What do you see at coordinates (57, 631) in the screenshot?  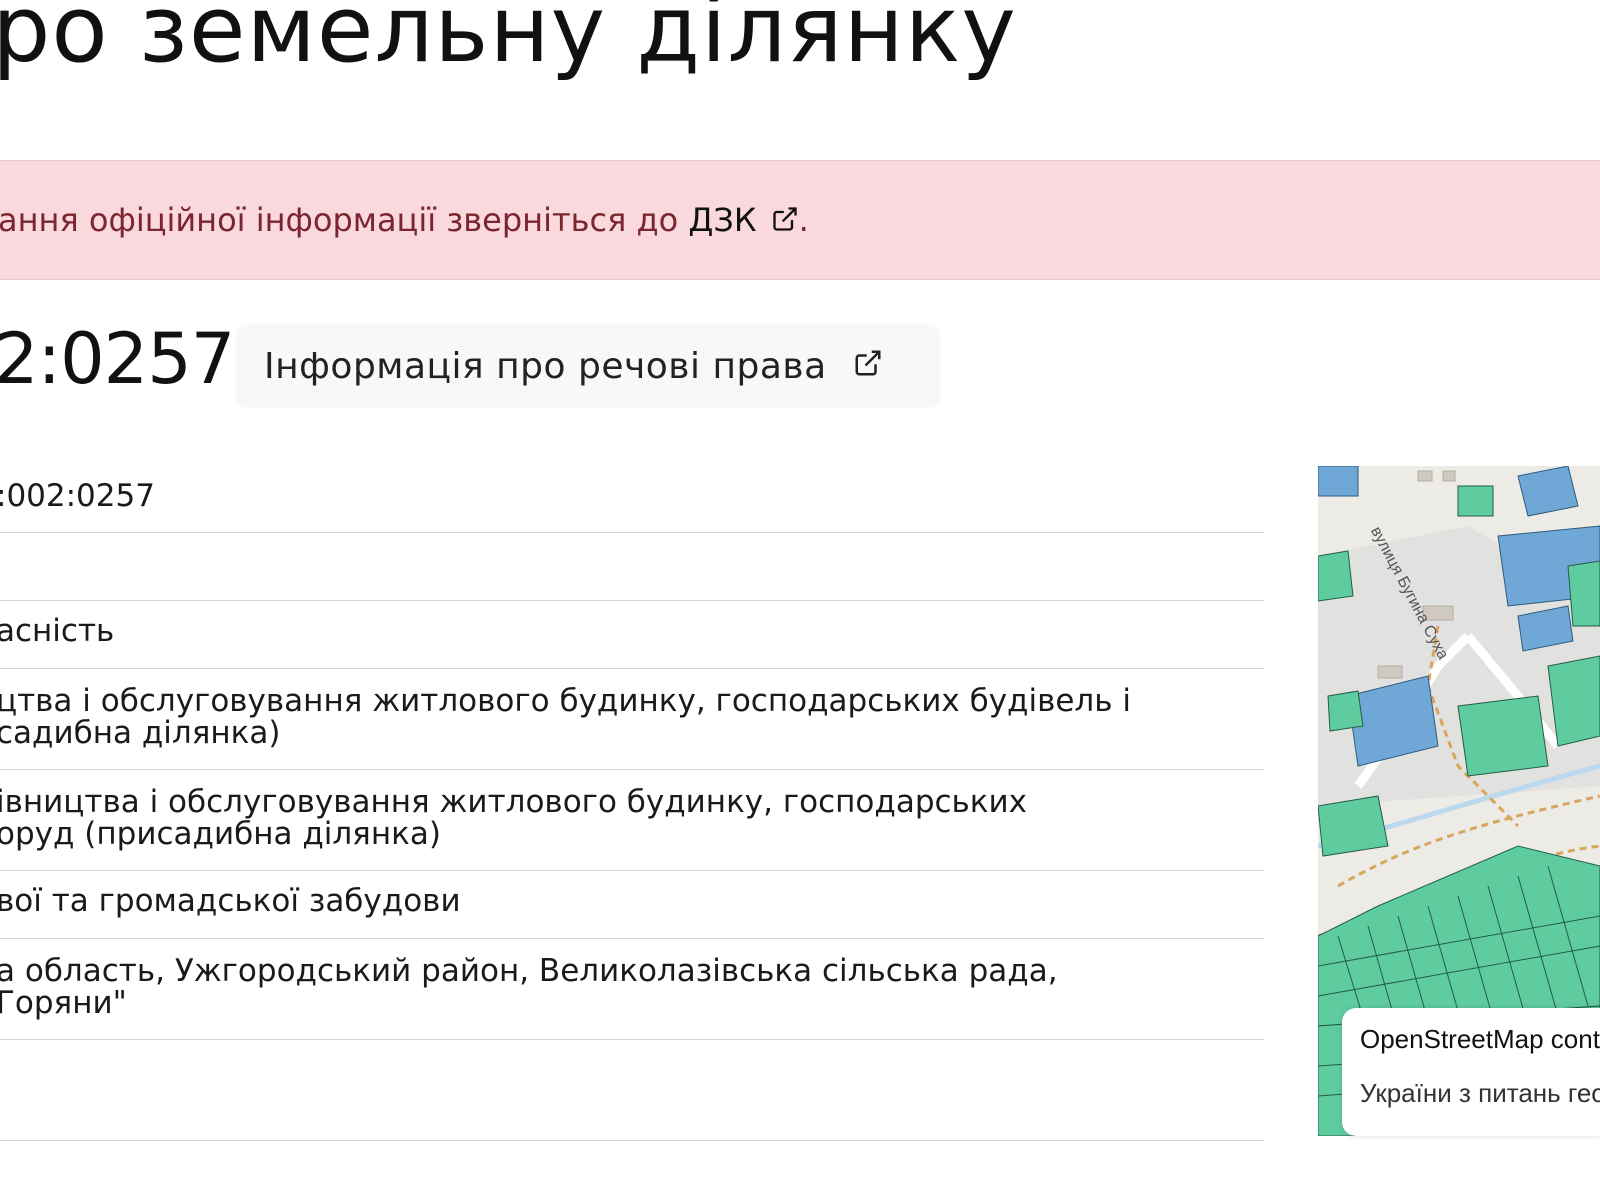 I see `detail-value: асність` at bounding box center [57, 631].